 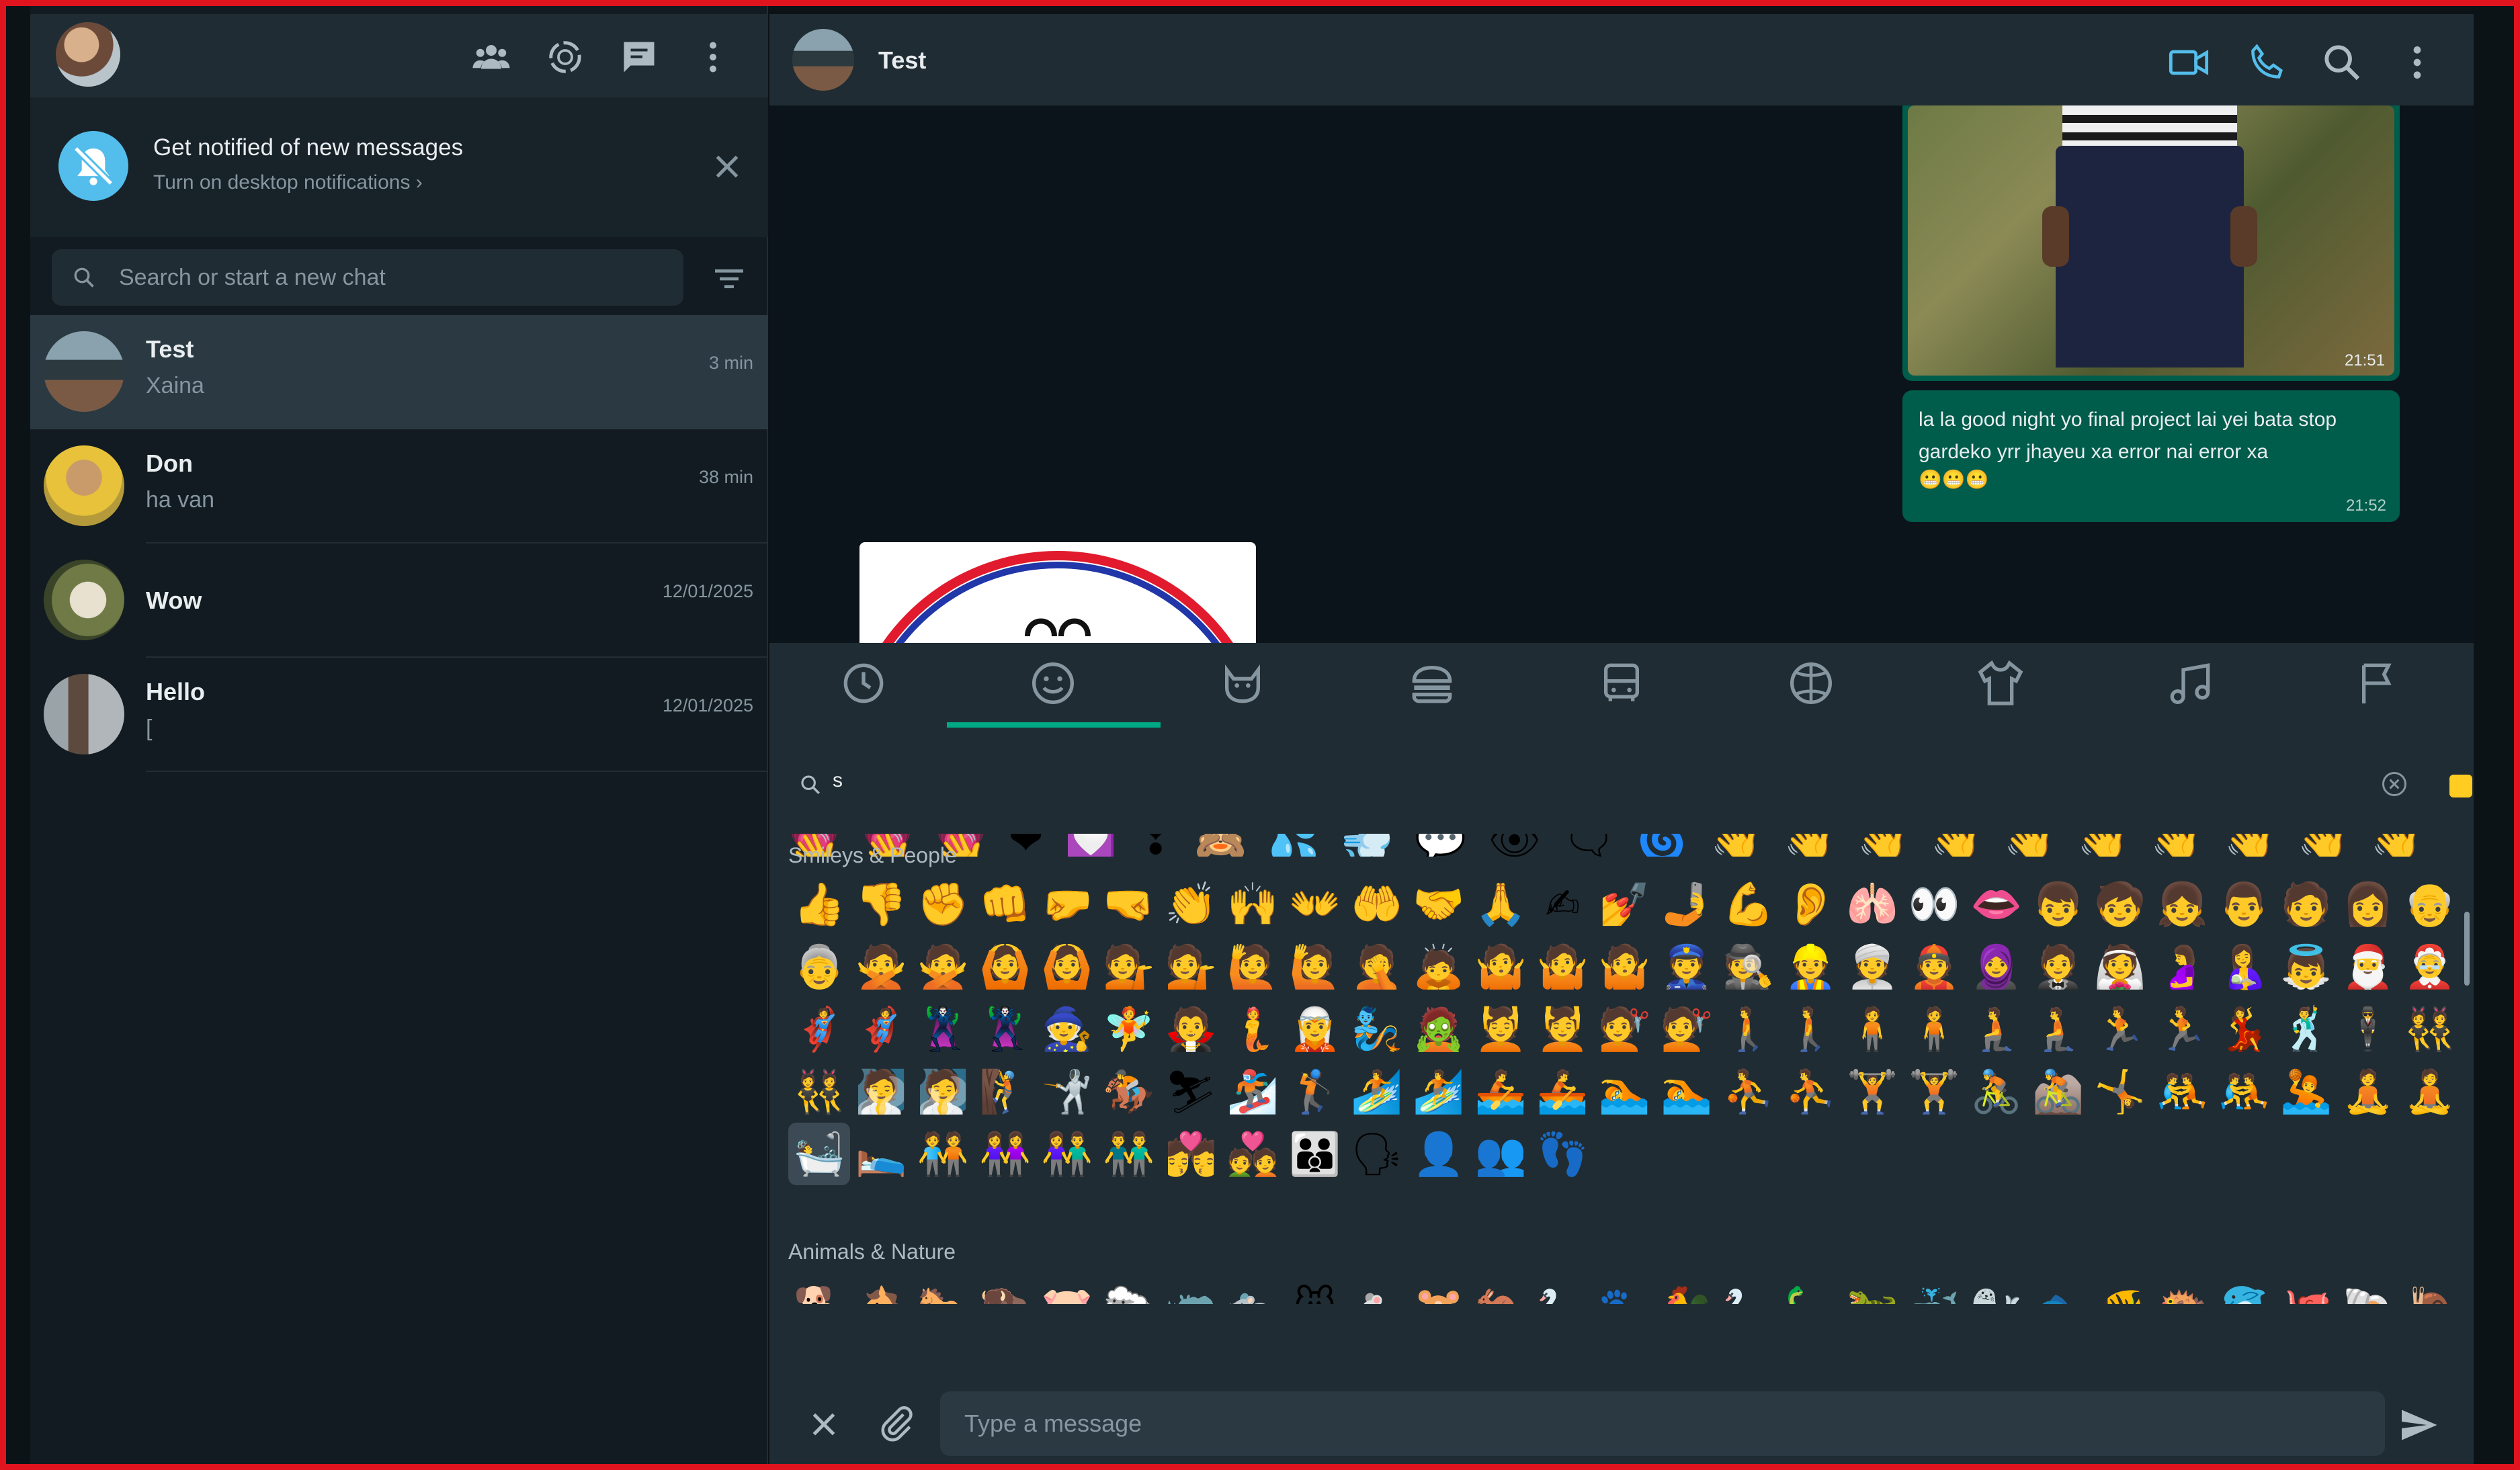 What do you see at coordinates (1810, 1029) in the screenshot?
I see `emoji-item: 🚶` at bounding box center [1810, 1029].